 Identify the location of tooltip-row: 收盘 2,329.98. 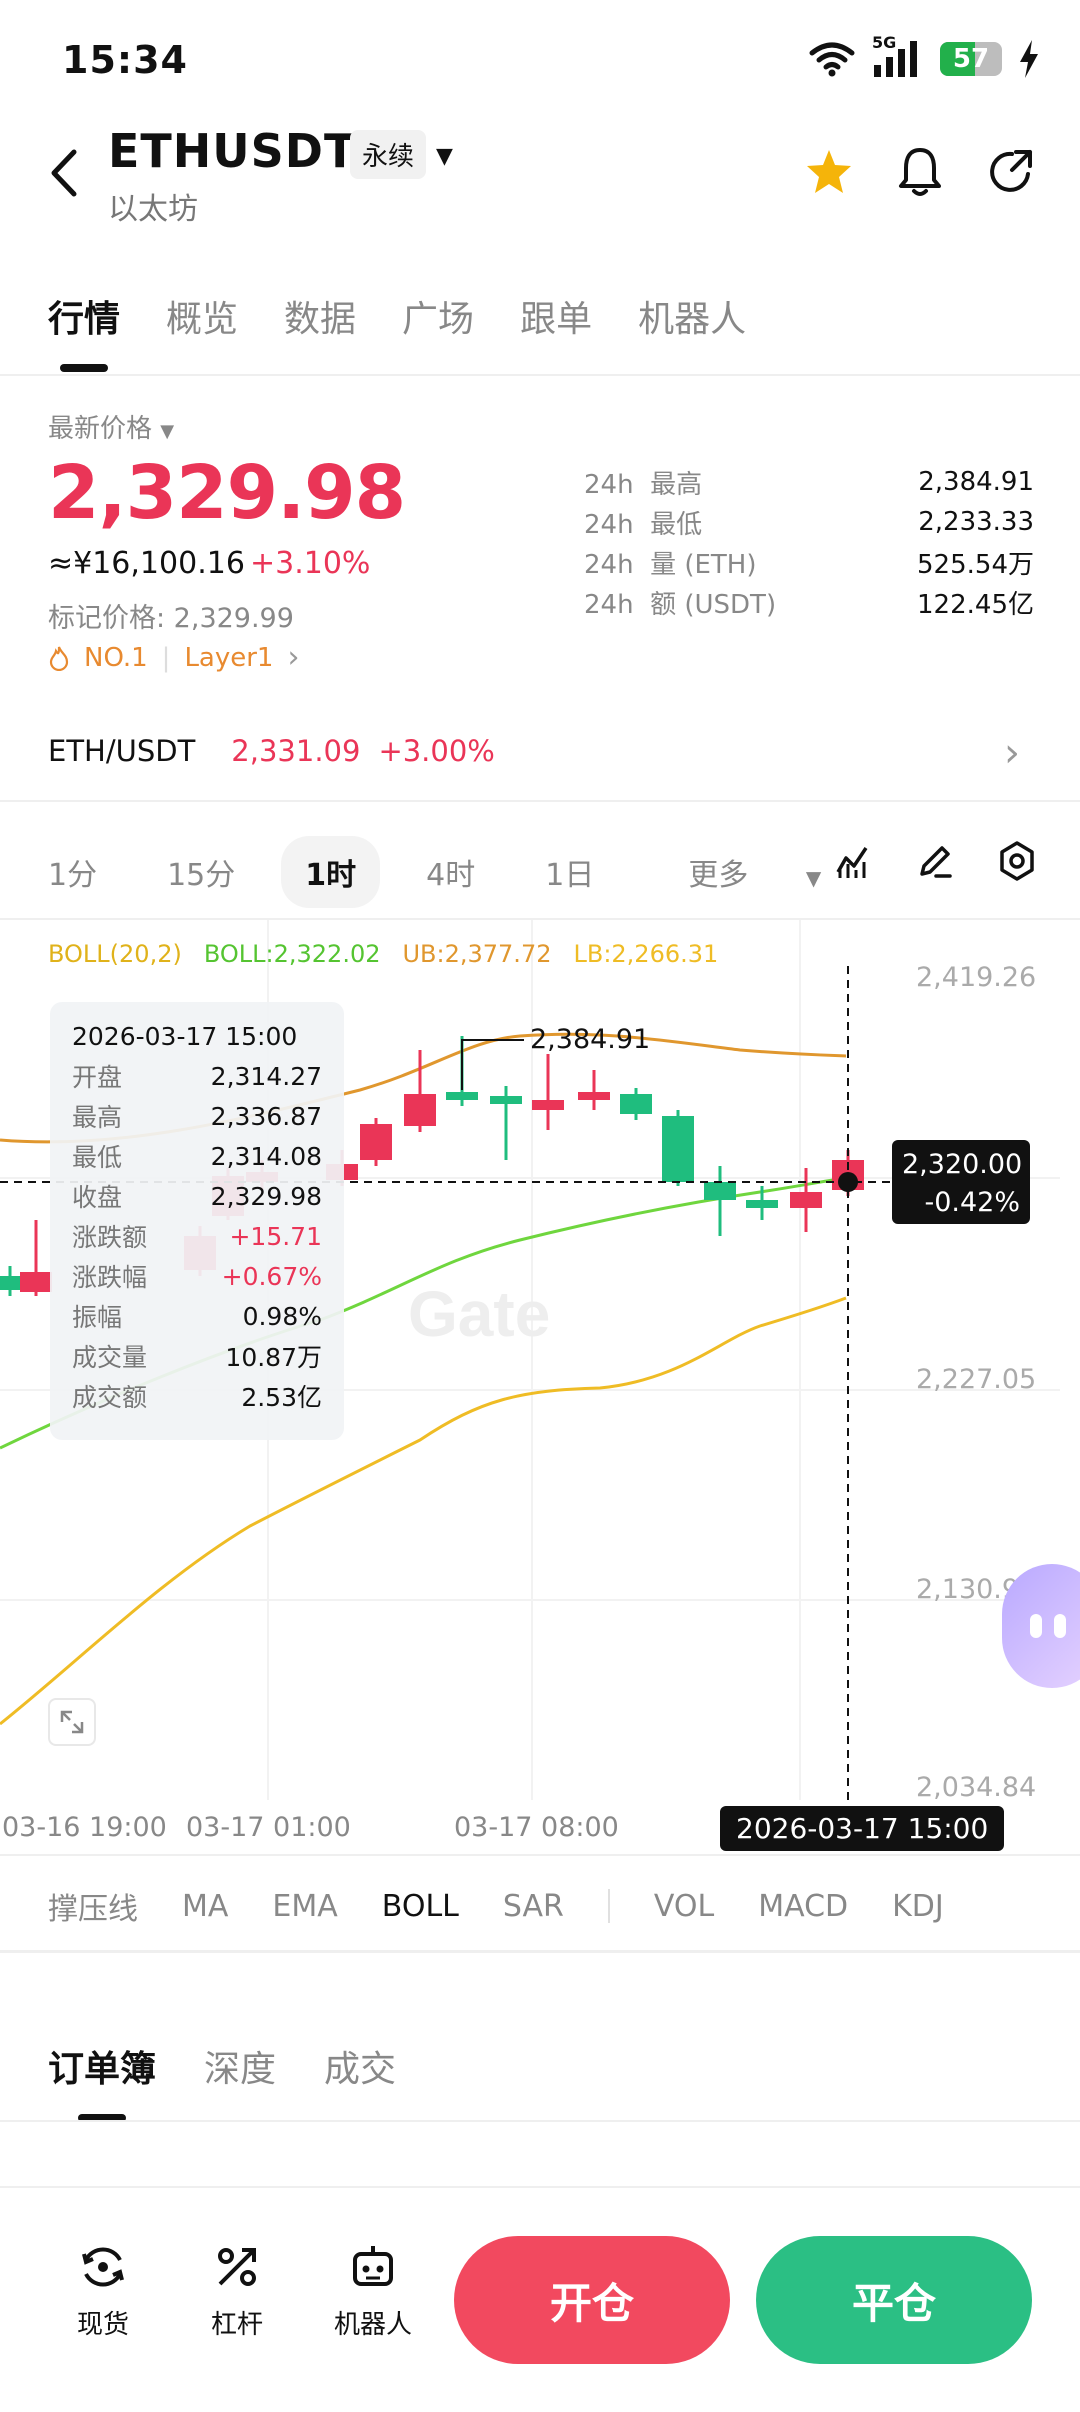
(197, 1196).